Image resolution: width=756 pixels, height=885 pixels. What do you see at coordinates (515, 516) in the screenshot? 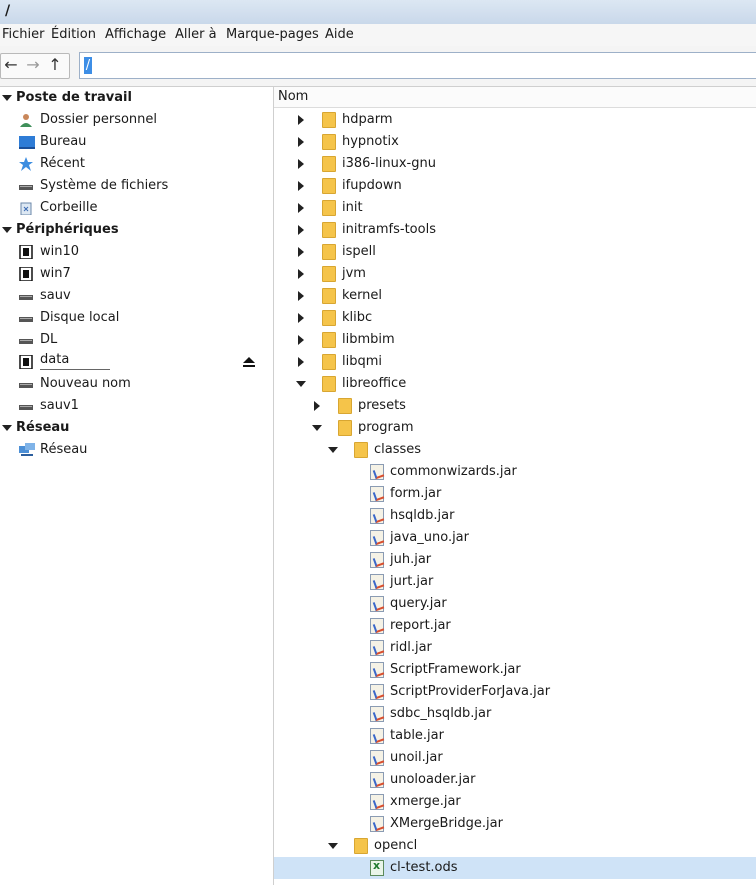
I see `file-row: hsqldb.jar` at bounding box center [515, 516].